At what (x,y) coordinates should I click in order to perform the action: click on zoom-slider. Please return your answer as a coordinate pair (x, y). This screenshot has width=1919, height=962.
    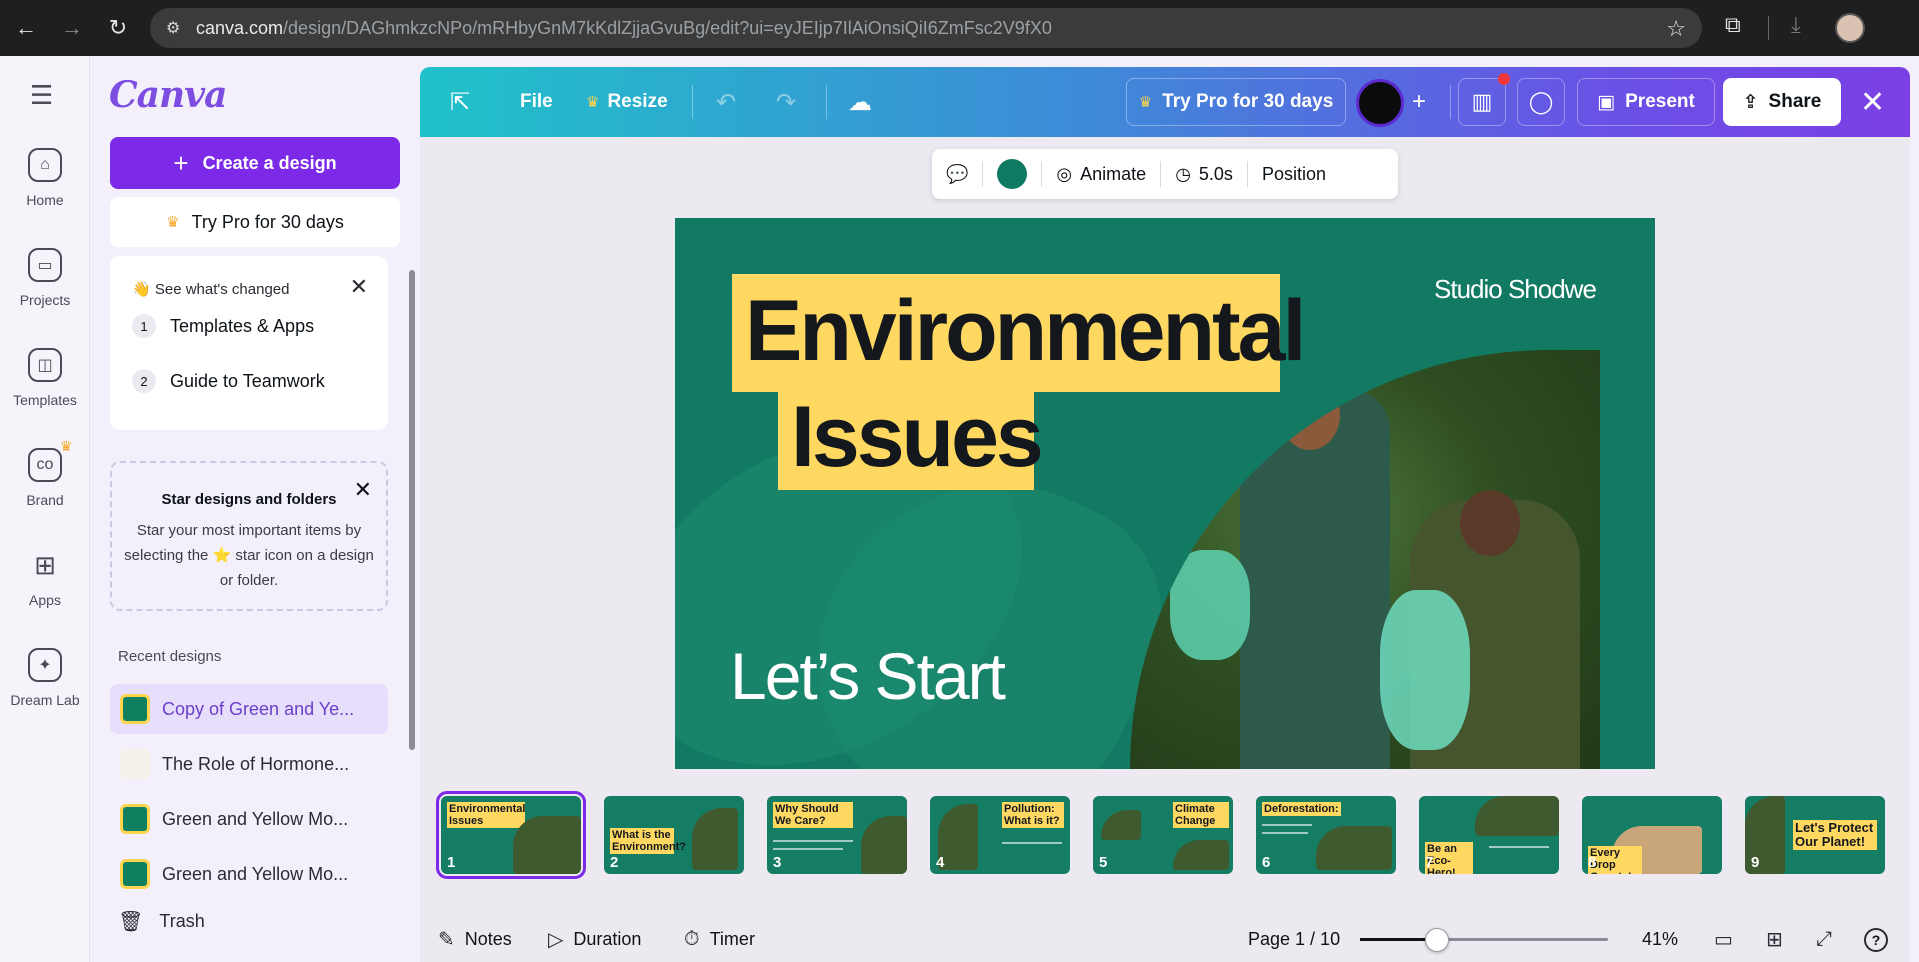
    Looking at the image, I should click on (1484, 940).